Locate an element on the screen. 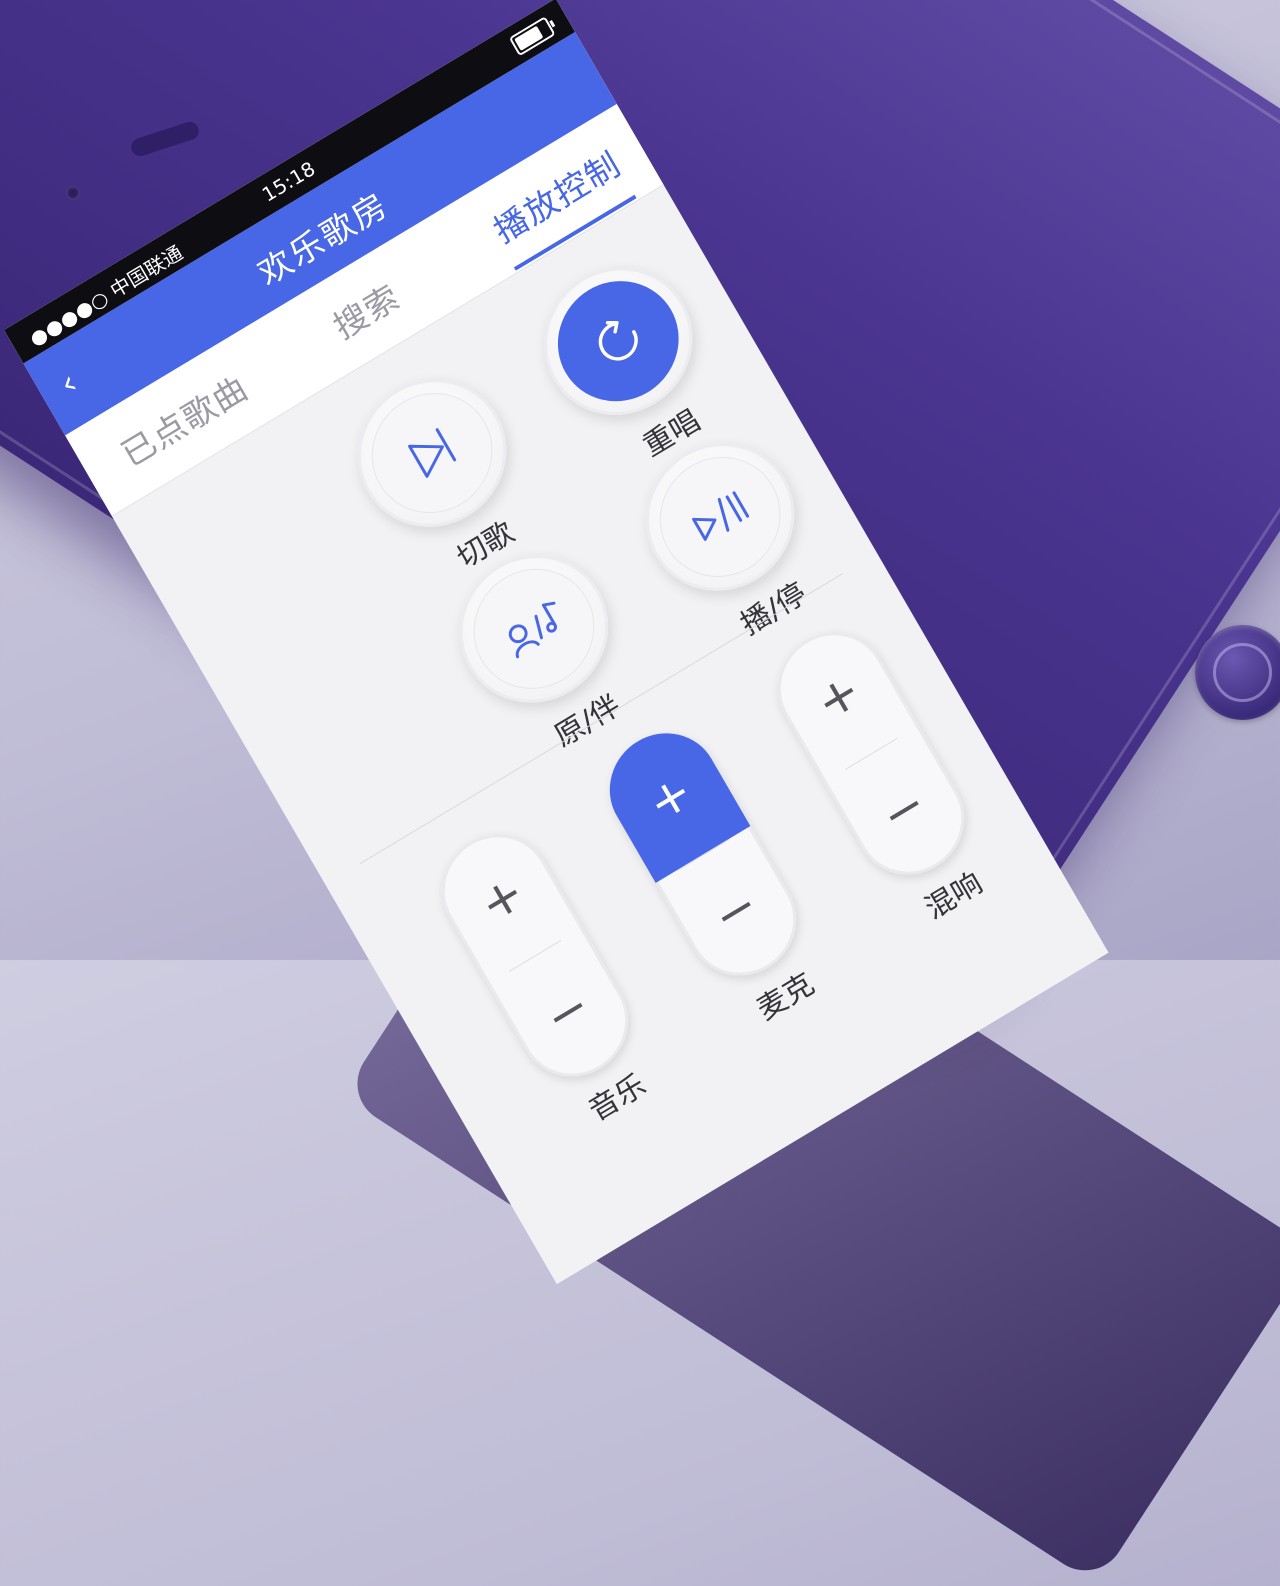 The image size is (1280, 1586). home-button is located at coordinates (1237, 672).